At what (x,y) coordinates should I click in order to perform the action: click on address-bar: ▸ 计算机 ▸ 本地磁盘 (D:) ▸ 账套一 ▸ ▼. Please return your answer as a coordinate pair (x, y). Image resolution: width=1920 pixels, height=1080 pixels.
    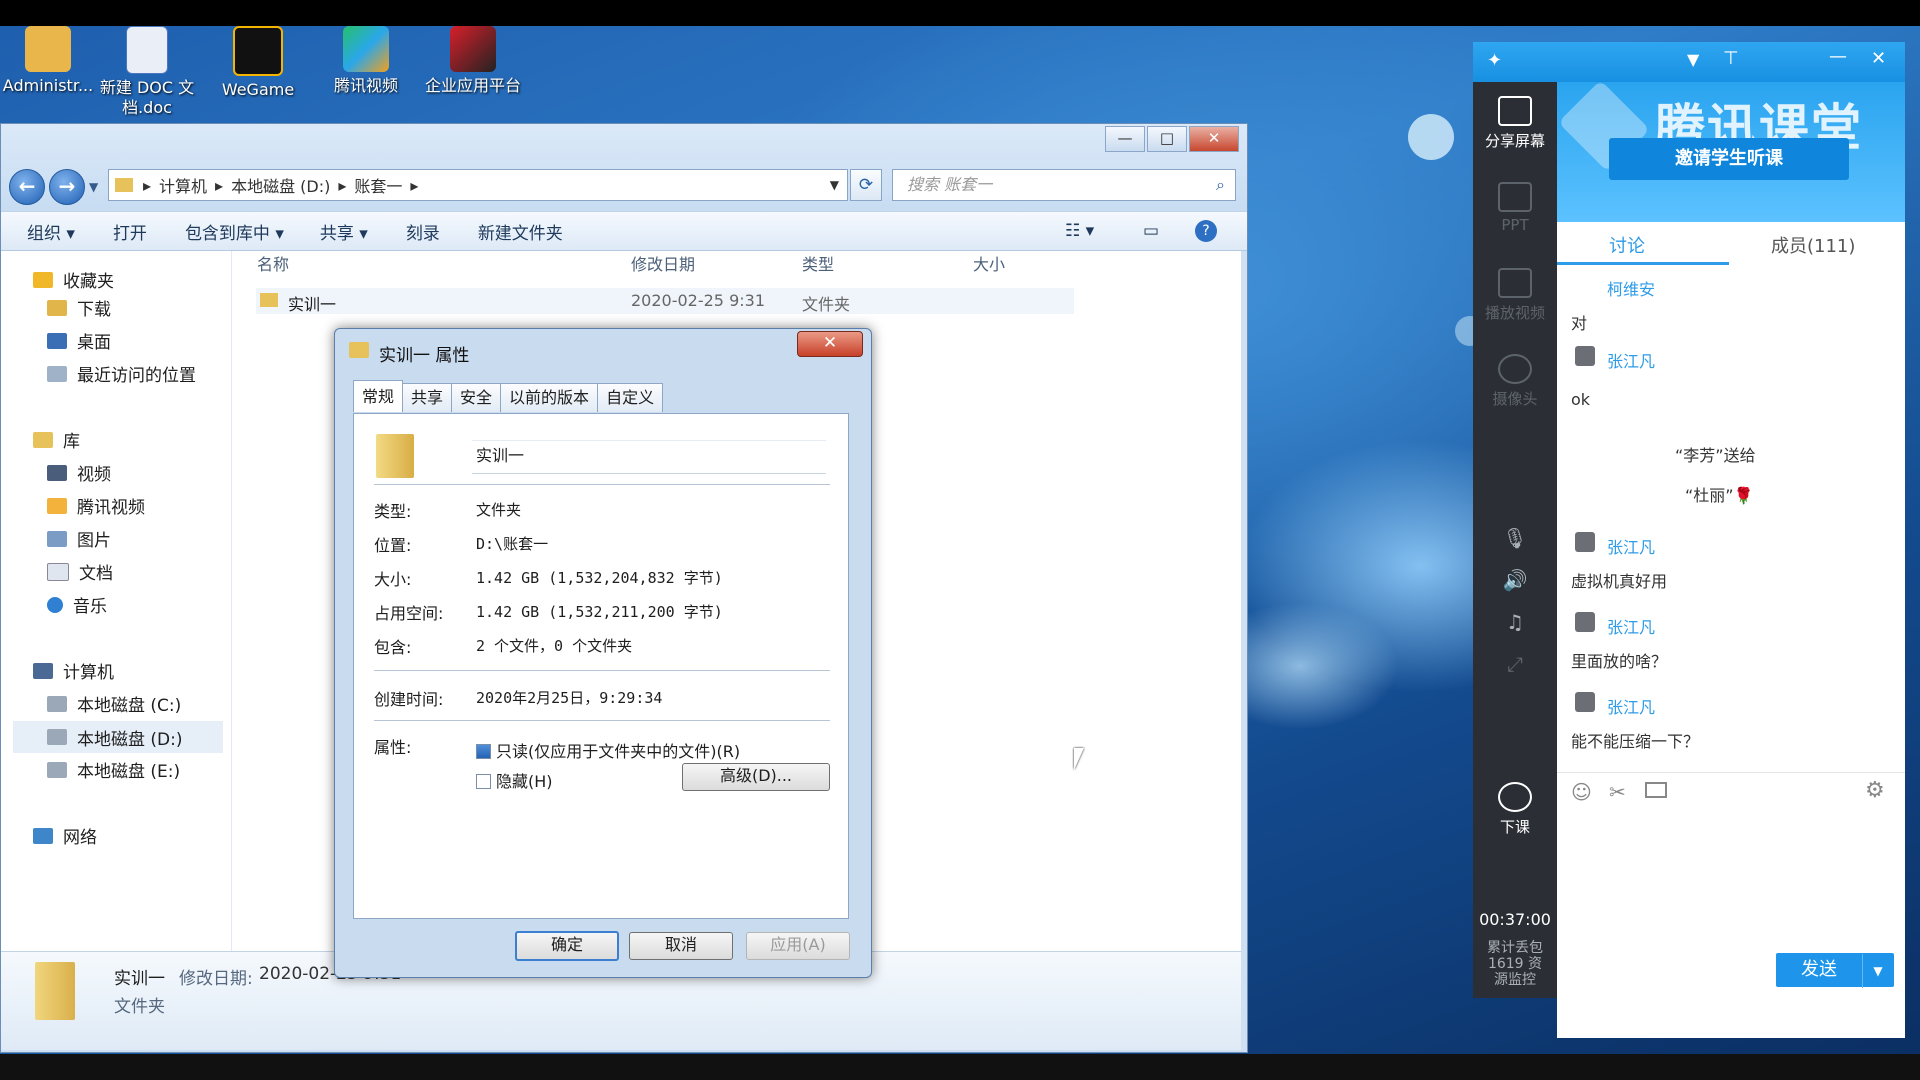
    Looking at the image, I should click on (478, 185).